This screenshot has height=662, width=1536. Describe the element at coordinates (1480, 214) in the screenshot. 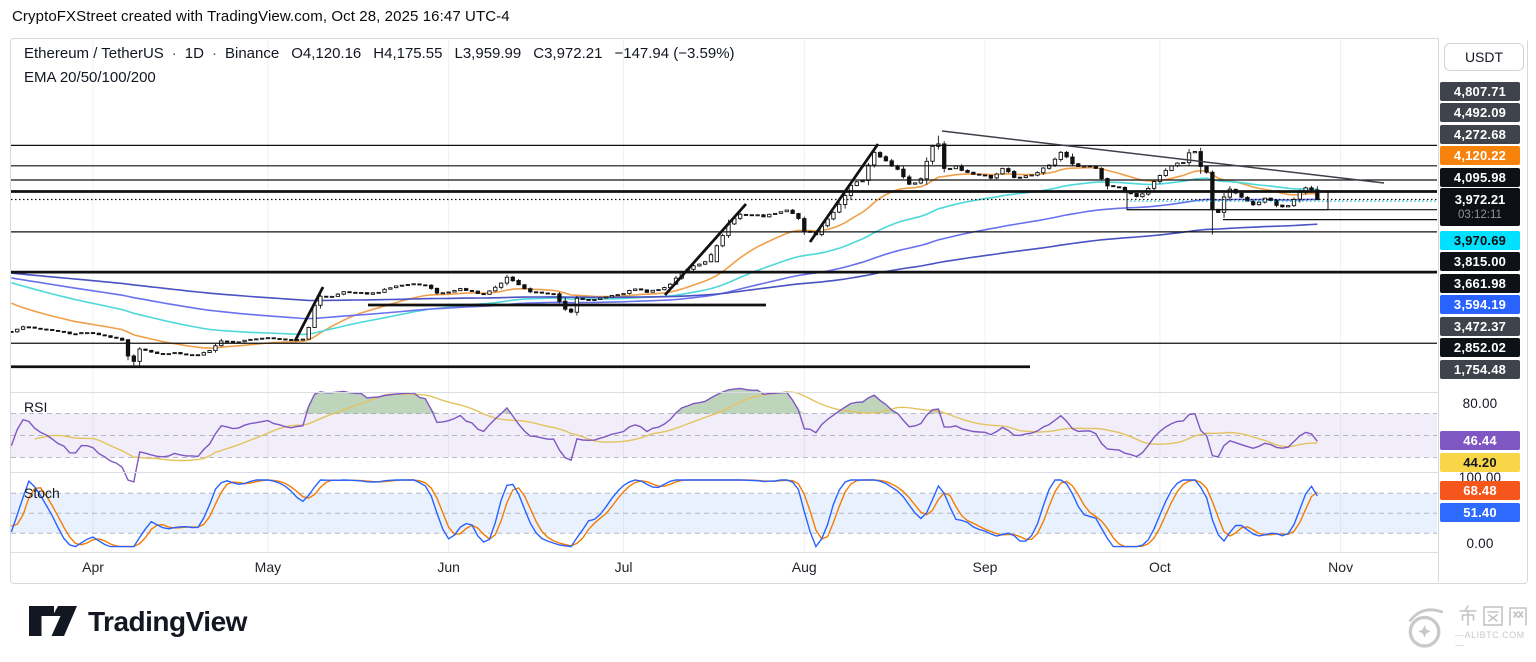

I see `bar-countdown: 03:12:11` at that location.